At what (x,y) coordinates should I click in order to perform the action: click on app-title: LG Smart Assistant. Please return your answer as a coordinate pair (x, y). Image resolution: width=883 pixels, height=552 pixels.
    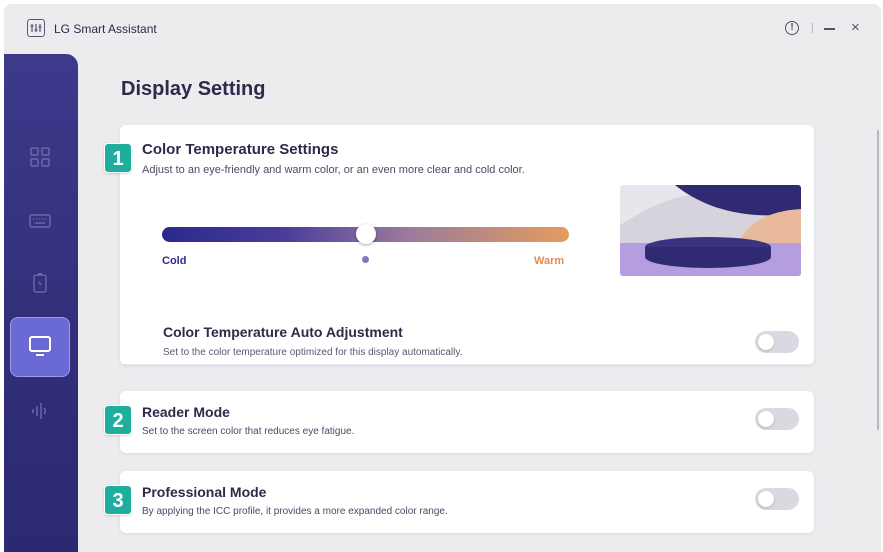
    Looking at the image, I should click on (105, 29).